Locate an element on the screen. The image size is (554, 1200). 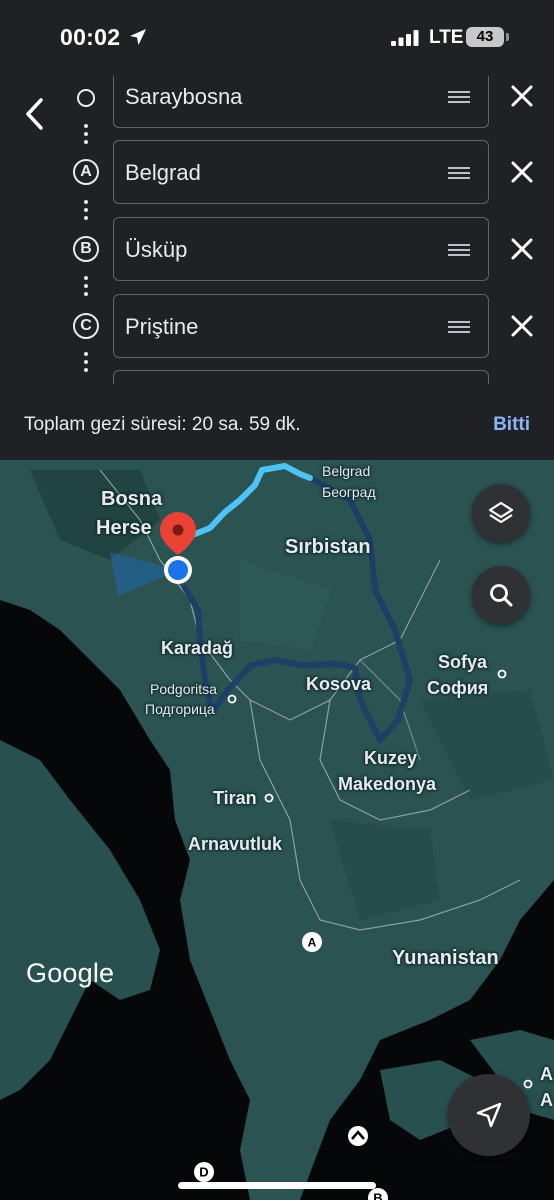
stop-row-c: C Priştine is located at coordinates (277, 326).